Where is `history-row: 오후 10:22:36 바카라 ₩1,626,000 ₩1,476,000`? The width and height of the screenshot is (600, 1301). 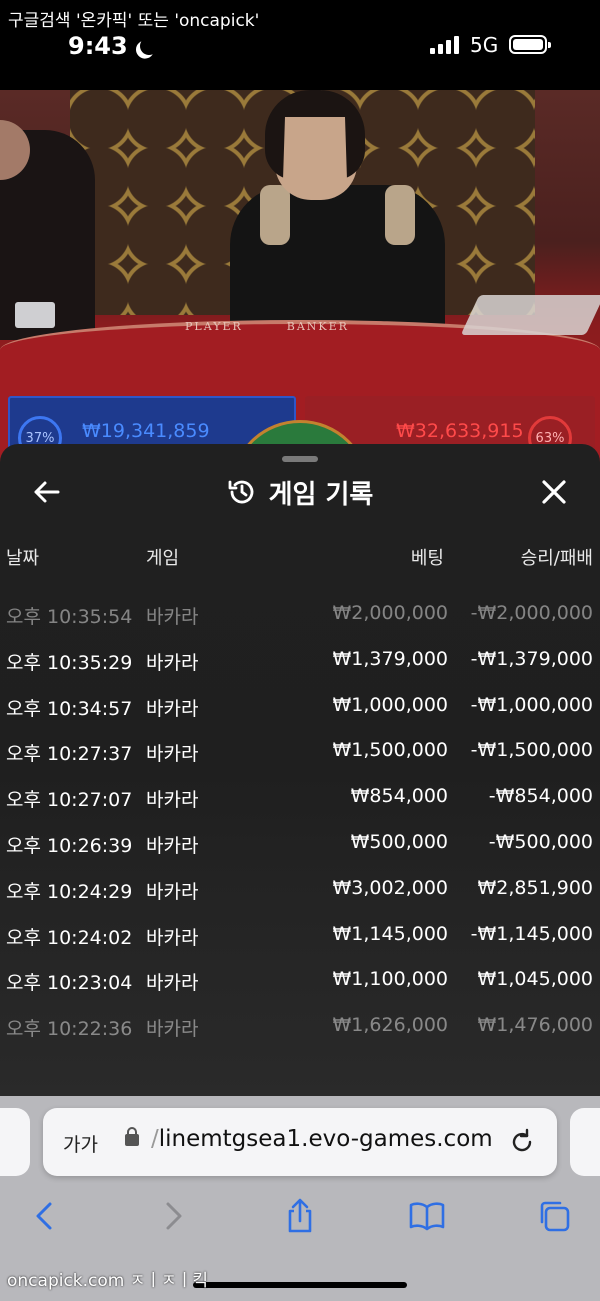 history-row: 오후 10:22:36 바카라 ₩1,626,000 ₩1,476,000 is located at coordinates (300, 1027).